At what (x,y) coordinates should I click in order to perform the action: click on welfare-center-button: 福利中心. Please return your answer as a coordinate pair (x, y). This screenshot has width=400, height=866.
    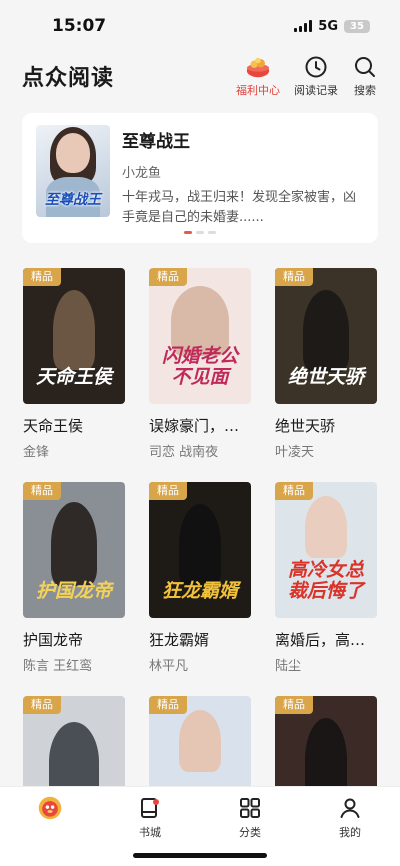
    Looking at the image, I should click on (258, 76).